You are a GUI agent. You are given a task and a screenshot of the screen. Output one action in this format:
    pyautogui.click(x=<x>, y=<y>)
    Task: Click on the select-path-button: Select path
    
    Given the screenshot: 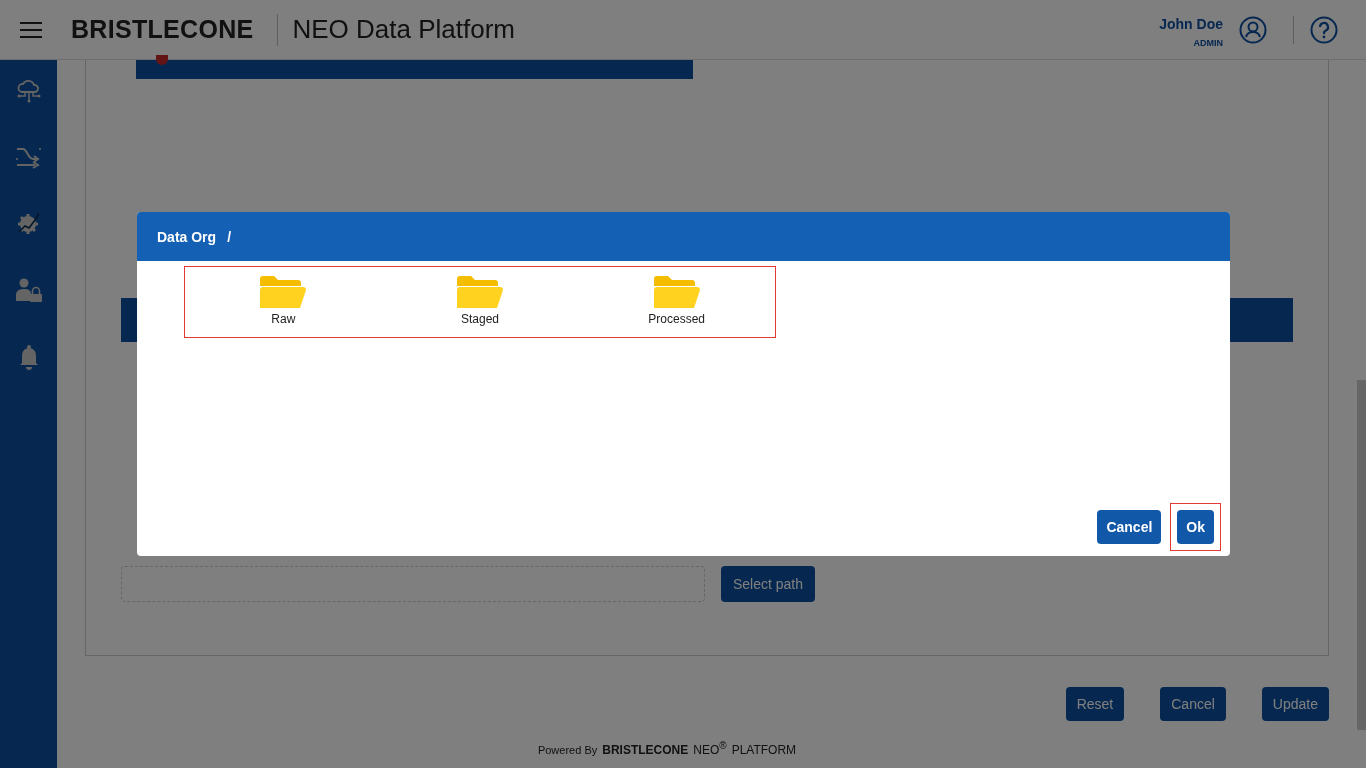 What is the action you would take?
    pyautogui.click(x=768, y=584)
    